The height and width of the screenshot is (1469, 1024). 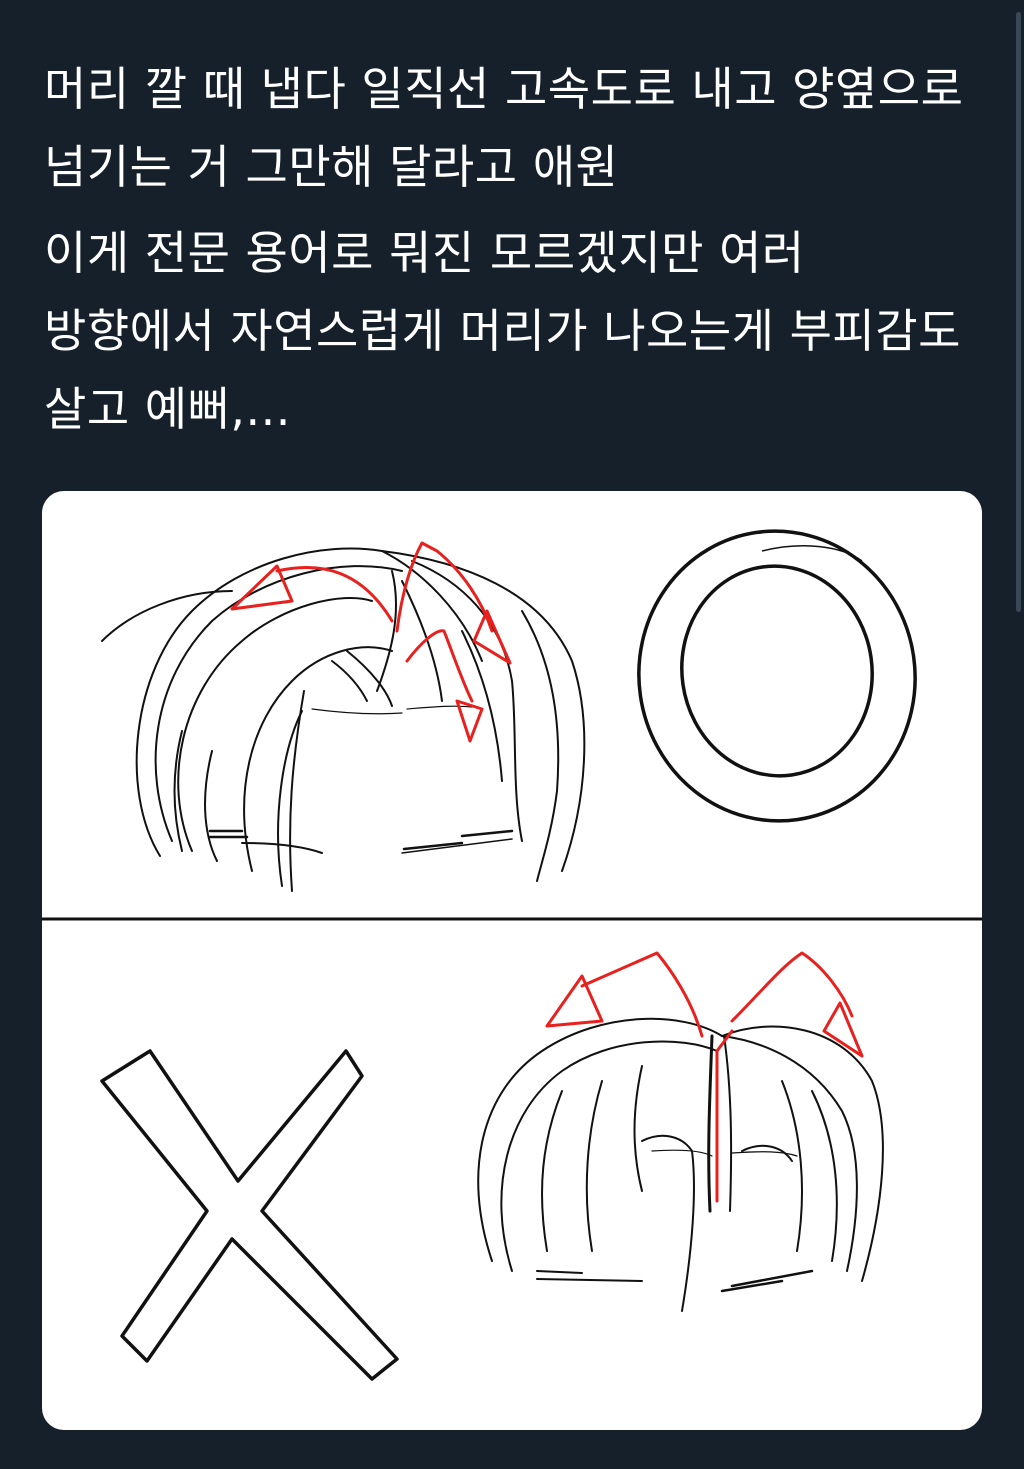 I want to click on hair-sketch-good, so click(x=343, y=719).